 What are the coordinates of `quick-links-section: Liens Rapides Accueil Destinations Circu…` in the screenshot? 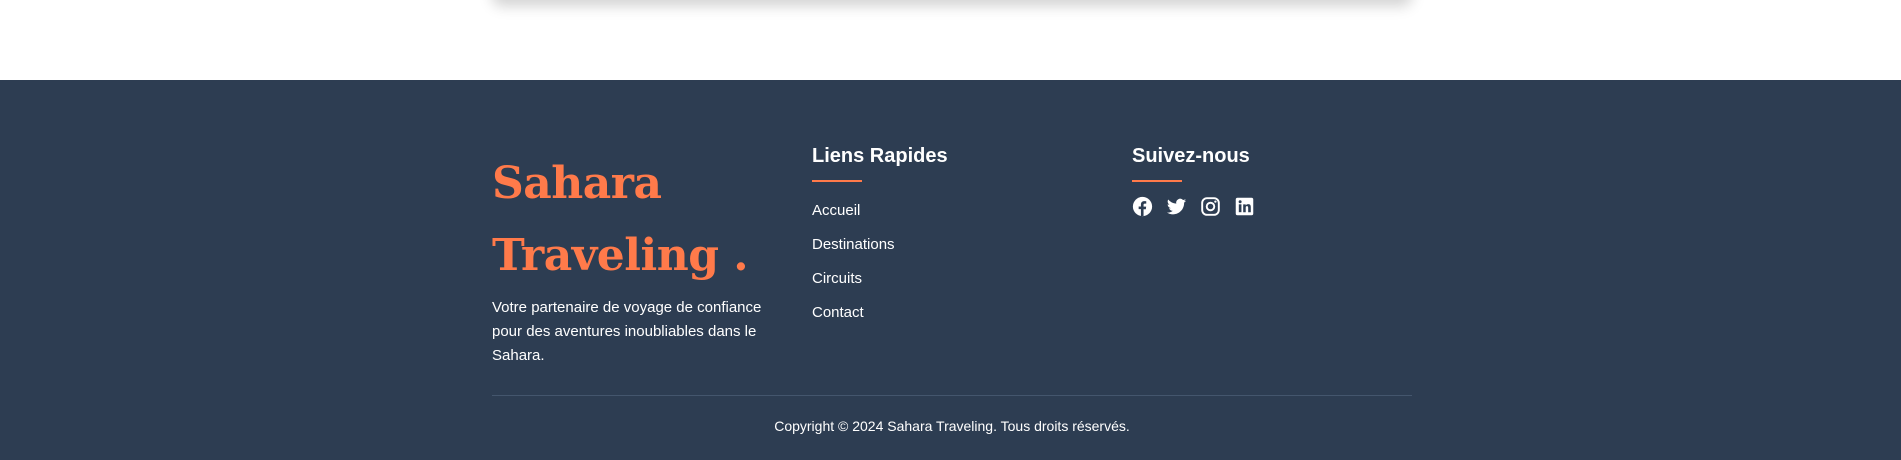 It's located at (942, 237).